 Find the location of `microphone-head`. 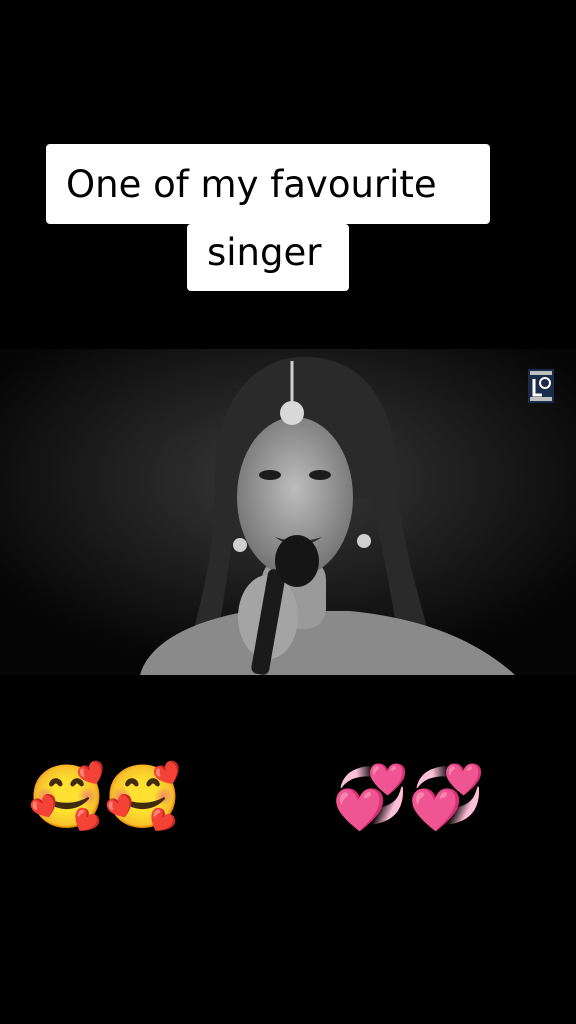

microphone-head is located at coordinates (297, 561).